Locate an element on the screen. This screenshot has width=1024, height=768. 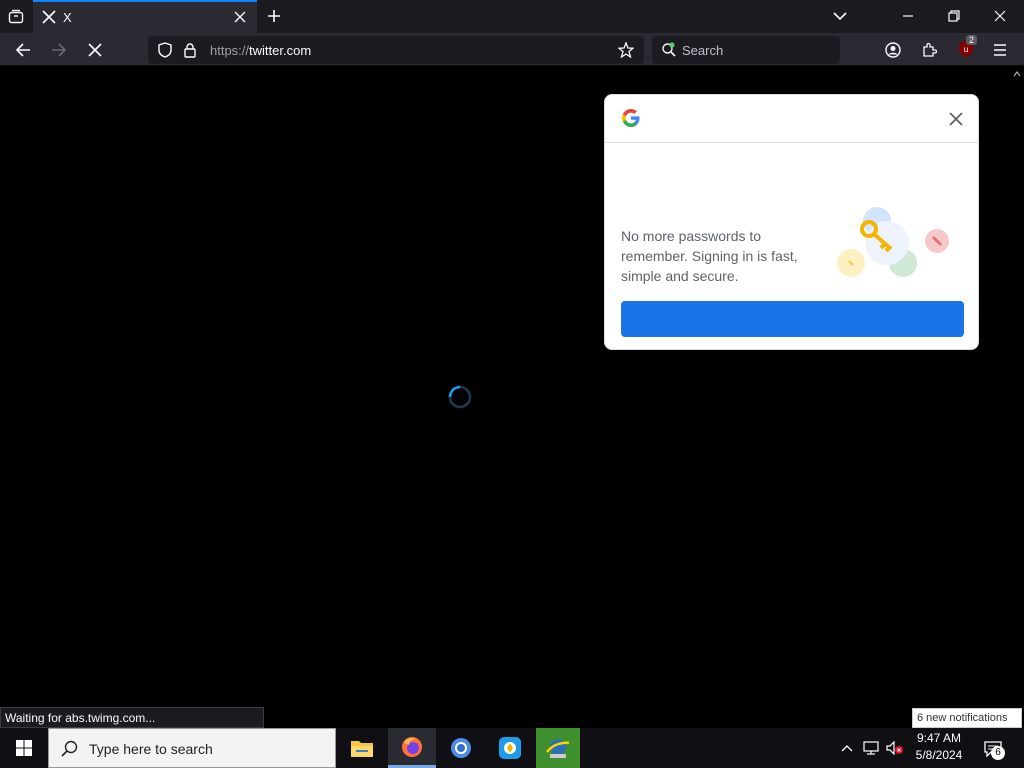
clock-date: 5/8/2024 is located at coordinates (939, 755).